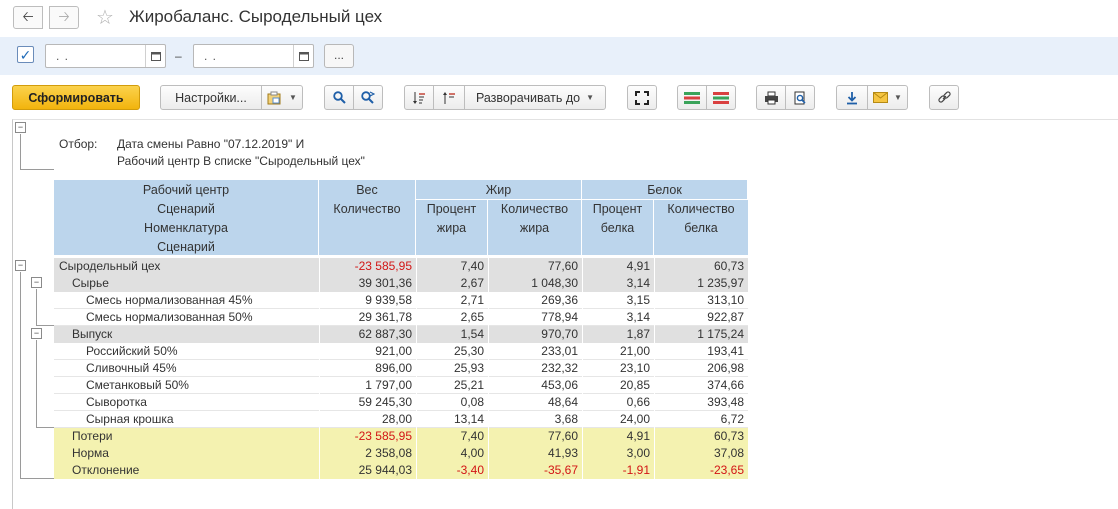 The height and width of the screenshot is (509, 1118). Describe the element at coordinates (472, 402) in the screenshot. I see `row-value: 0,08` at that location.